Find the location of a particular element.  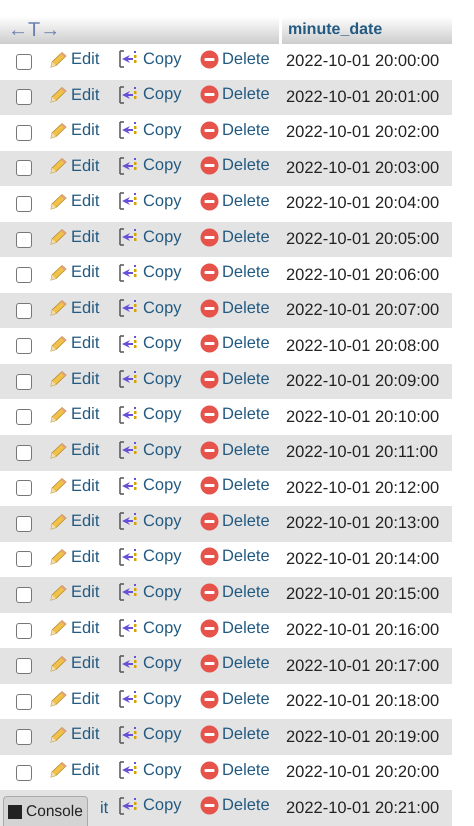

edit-link: it is located at coordinates (104, 808).